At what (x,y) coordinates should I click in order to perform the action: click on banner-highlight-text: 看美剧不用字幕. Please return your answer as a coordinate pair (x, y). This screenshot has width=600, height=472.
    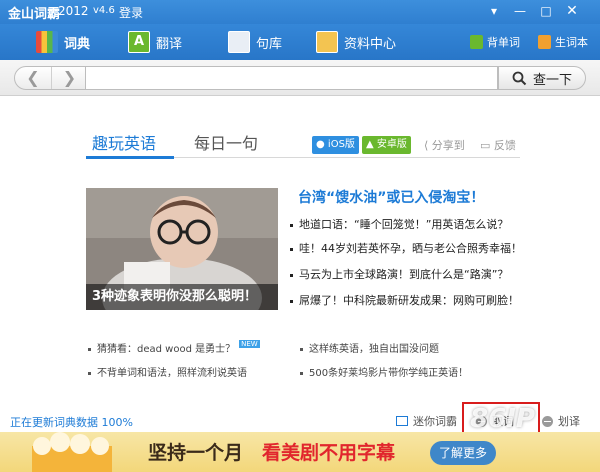
    Looking at the image, I should click on (329, 453).